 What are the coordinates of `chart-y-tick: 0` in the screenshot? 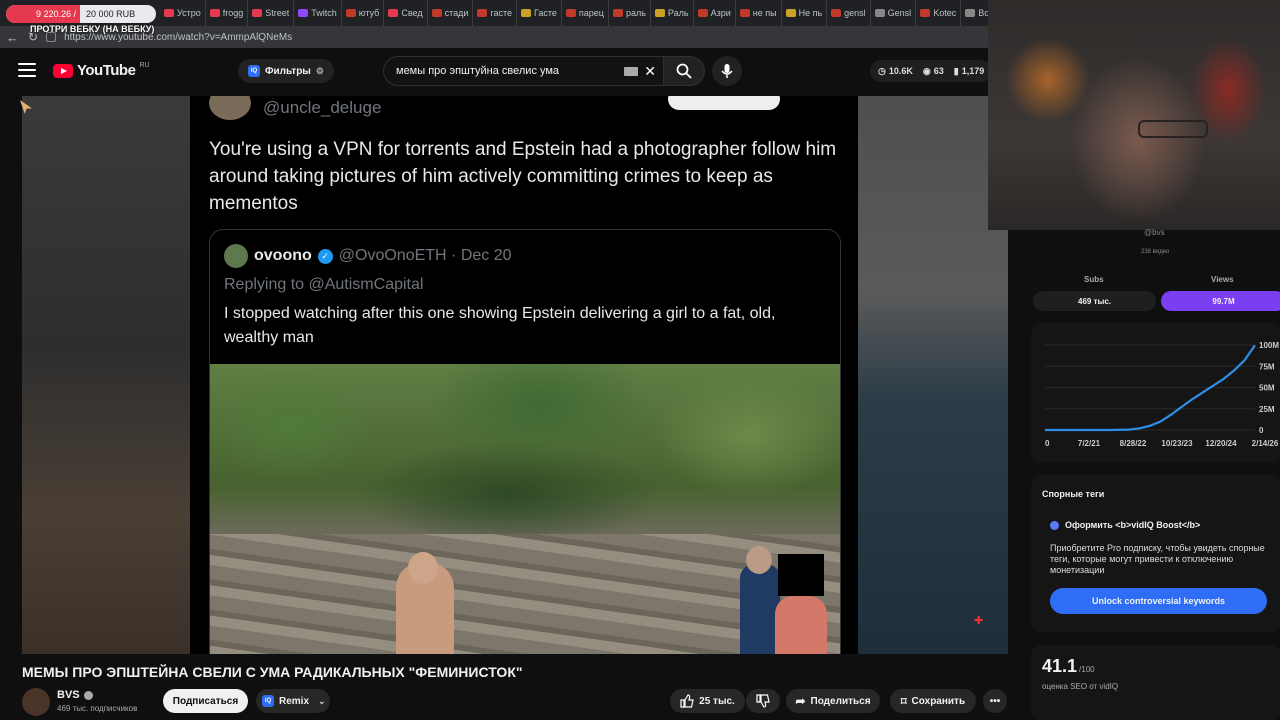 It's located at (1261, 430).